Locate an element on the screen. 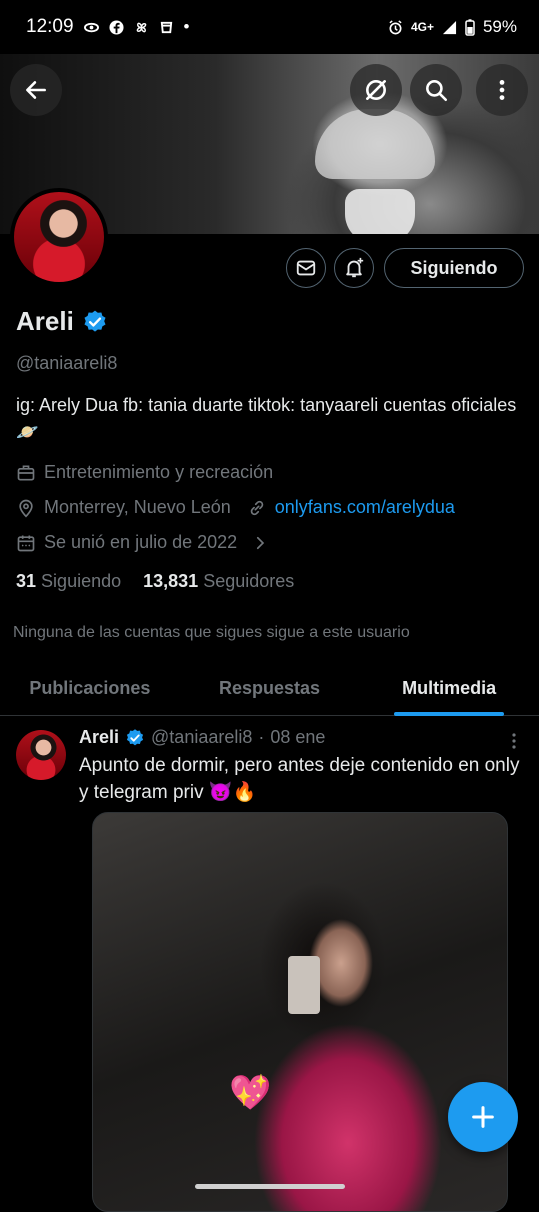  tab-posts: Publicaciones is located at coordinates (90, 687).